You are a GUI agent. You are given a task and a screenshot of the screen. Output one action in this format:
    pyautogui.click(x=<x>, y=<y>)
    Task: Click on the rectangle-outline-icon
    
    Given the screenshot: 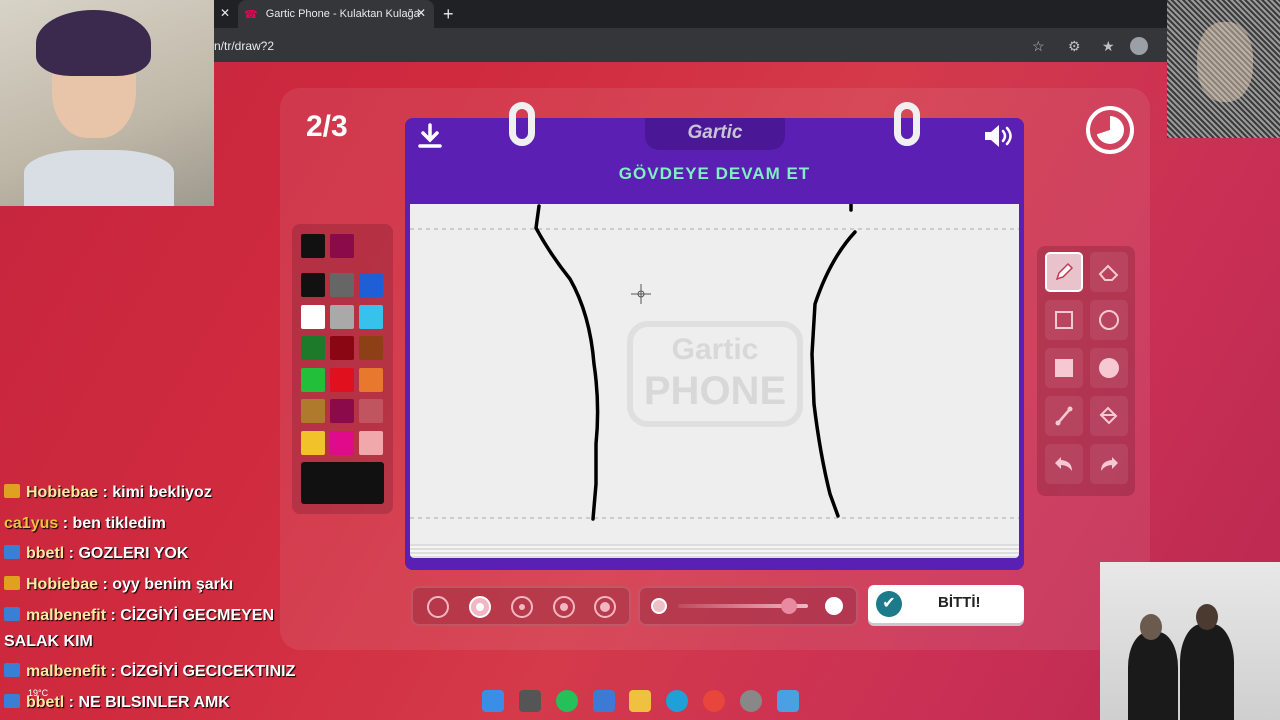 What is the action you would take?
    pyautogui.click(x=1064, y=320)
    